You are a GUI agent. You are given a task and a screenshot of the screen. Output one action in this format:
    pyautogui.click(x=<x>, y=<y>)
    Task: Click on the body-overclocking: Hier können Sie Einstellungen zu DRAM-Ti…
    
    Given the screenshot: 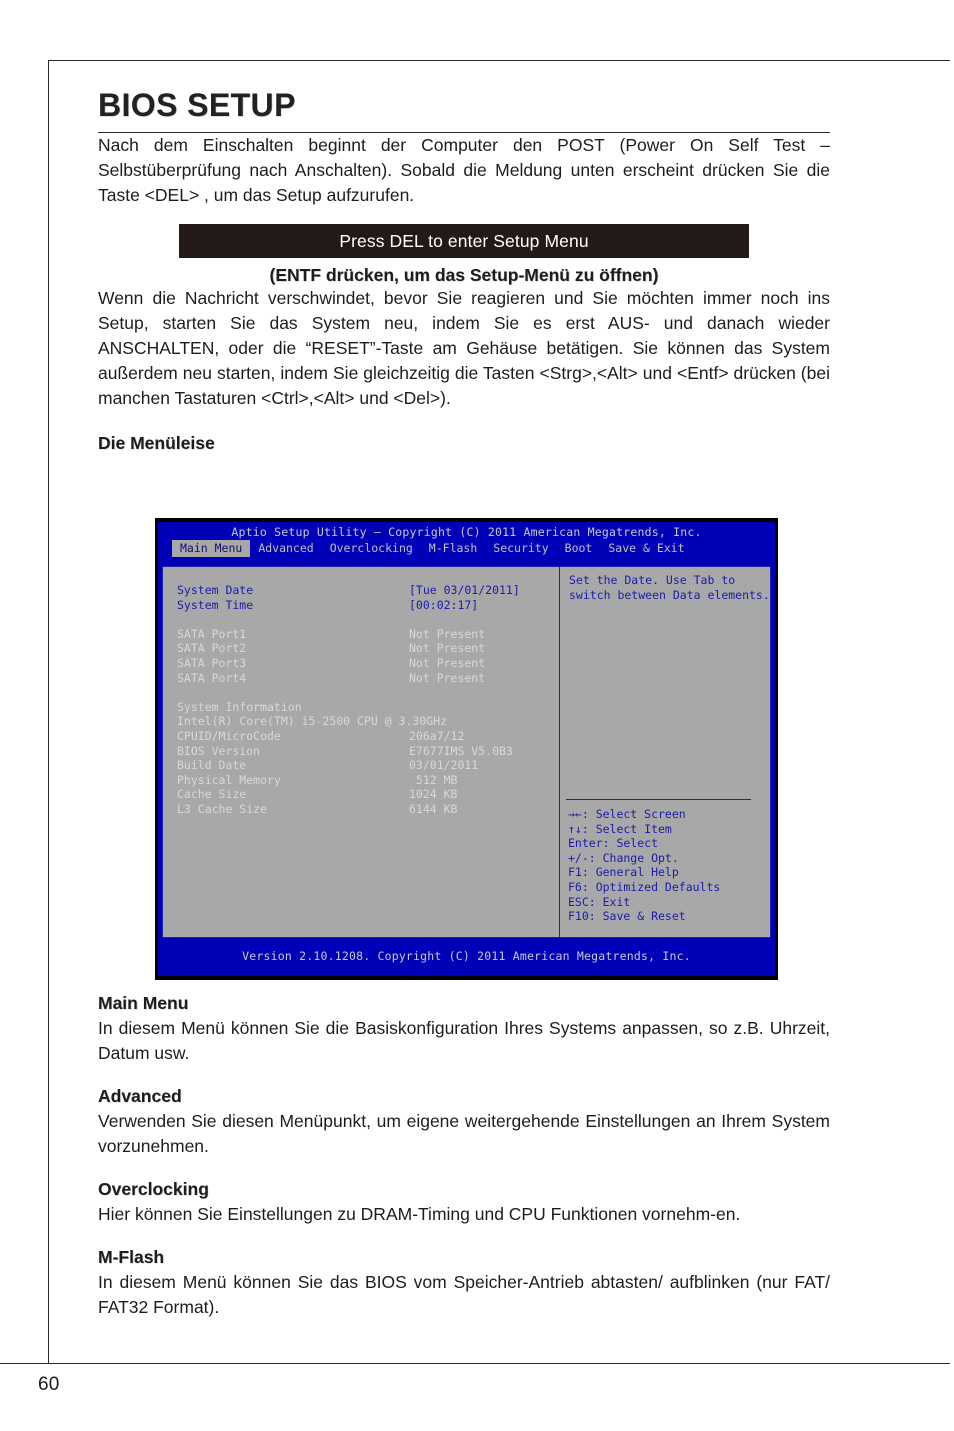 What is the action you would take?
    pyautogui.click(x=419, y=1214)
    